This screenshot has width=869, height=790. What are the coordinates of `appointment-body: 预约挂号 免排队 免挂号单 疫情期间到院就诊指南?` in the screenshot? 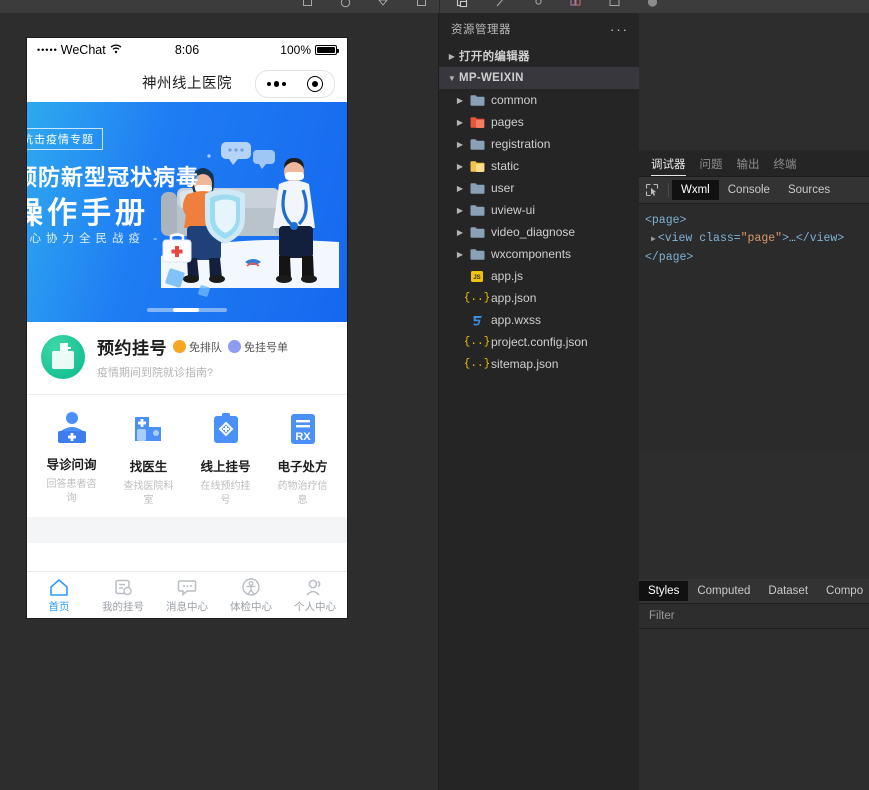 It's located at (215, 357).